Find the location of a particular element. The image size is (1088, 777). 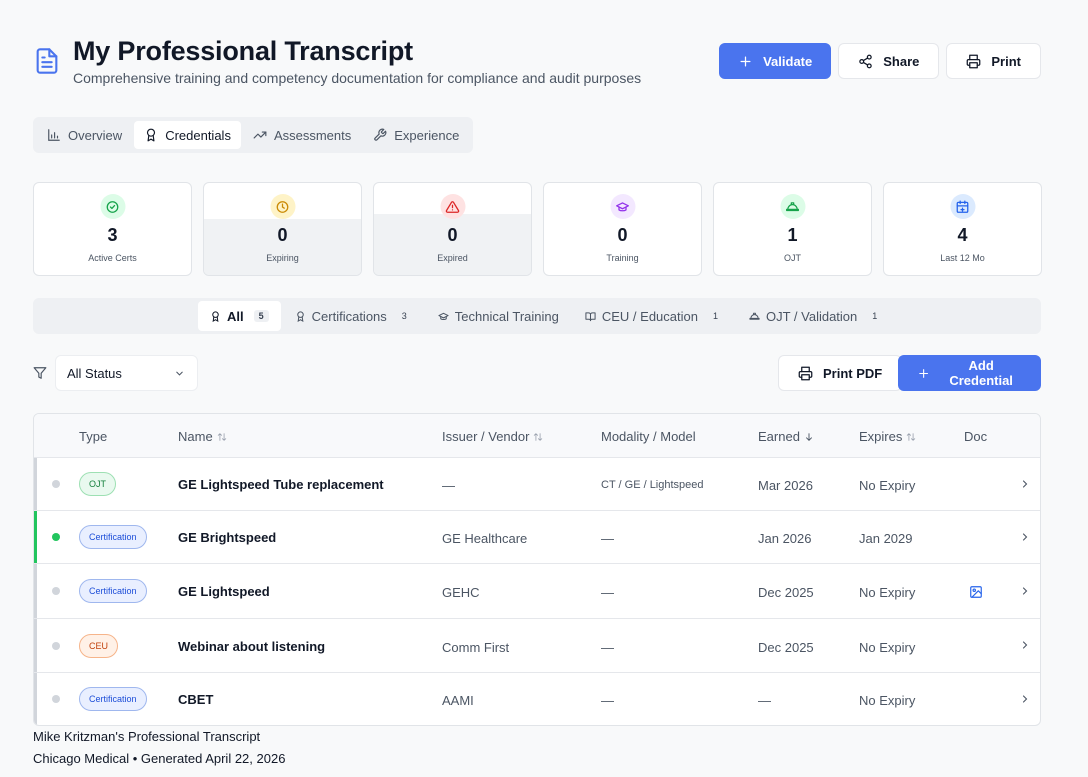

tab-overview: Overview is located at coordinates (84, 135).